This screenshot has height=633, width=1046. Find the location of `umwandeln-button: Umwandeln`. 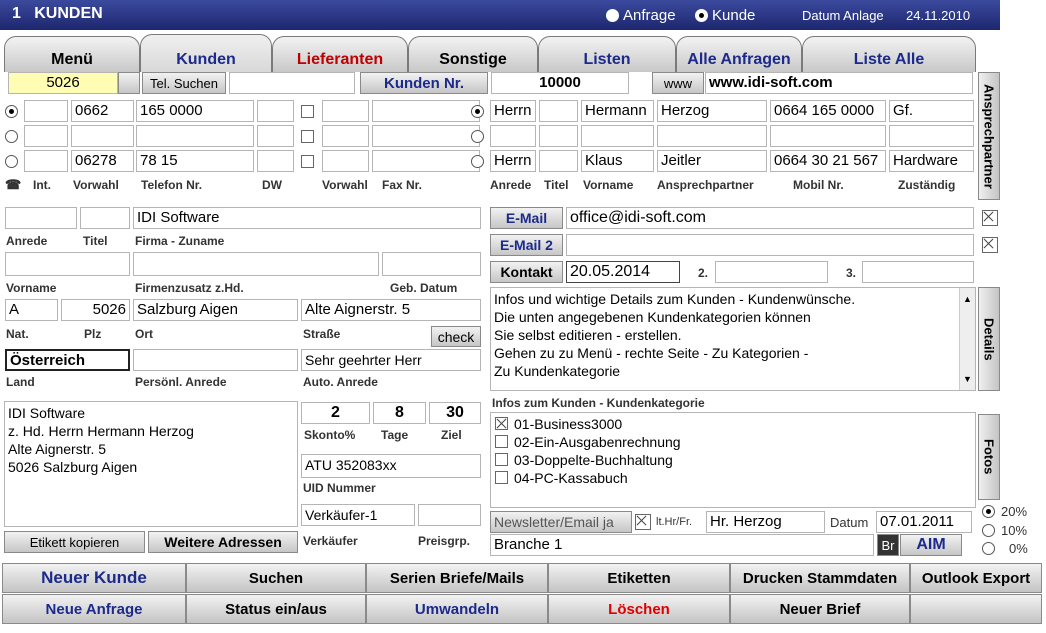

umwandeln-button: Umwandeln is located at coordinates (457, 609).